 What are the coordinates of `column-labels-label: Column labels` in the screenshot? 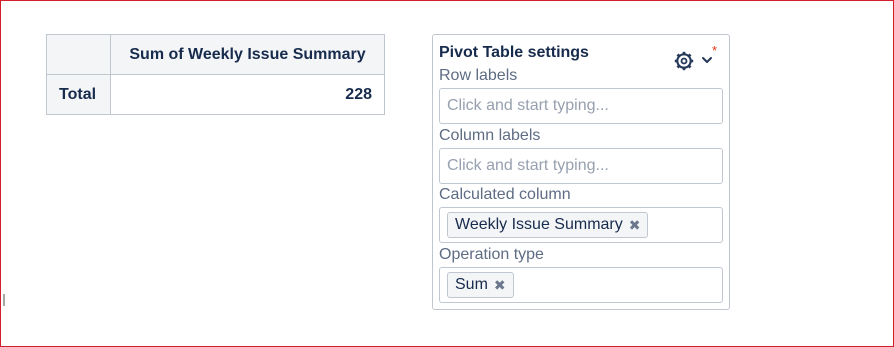 It's located at (490, 135).